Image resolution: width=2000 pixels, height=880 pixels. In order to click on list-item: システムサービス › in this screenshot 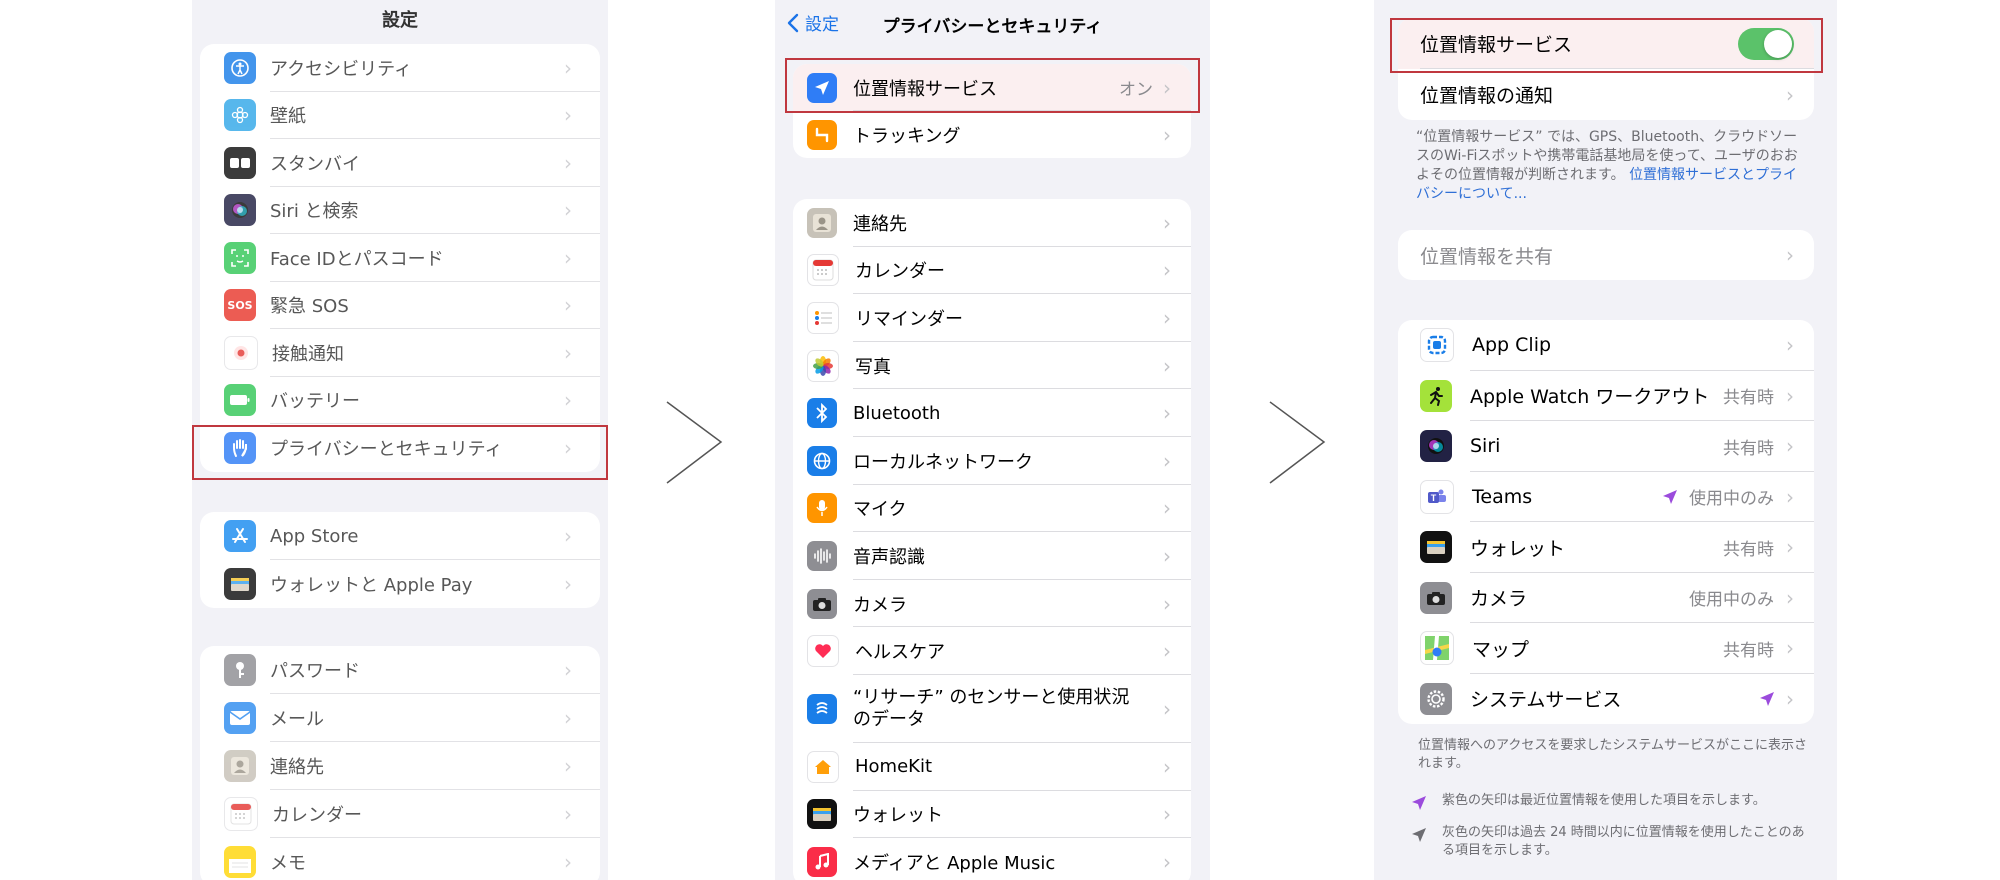, I will do `click(1606, 699)`.